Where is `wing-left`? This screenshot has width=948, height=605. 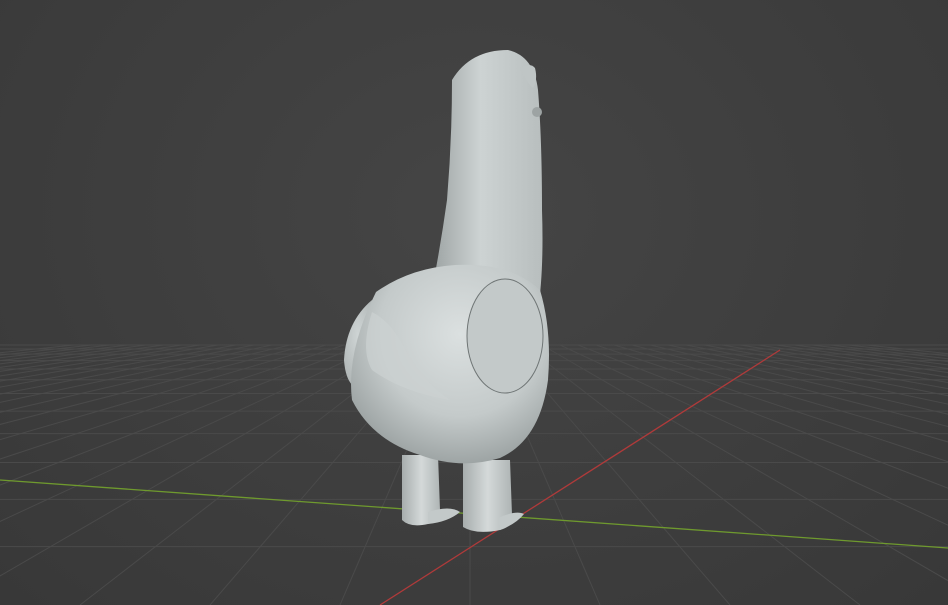 wing-left is located at coordinates (505, 336).